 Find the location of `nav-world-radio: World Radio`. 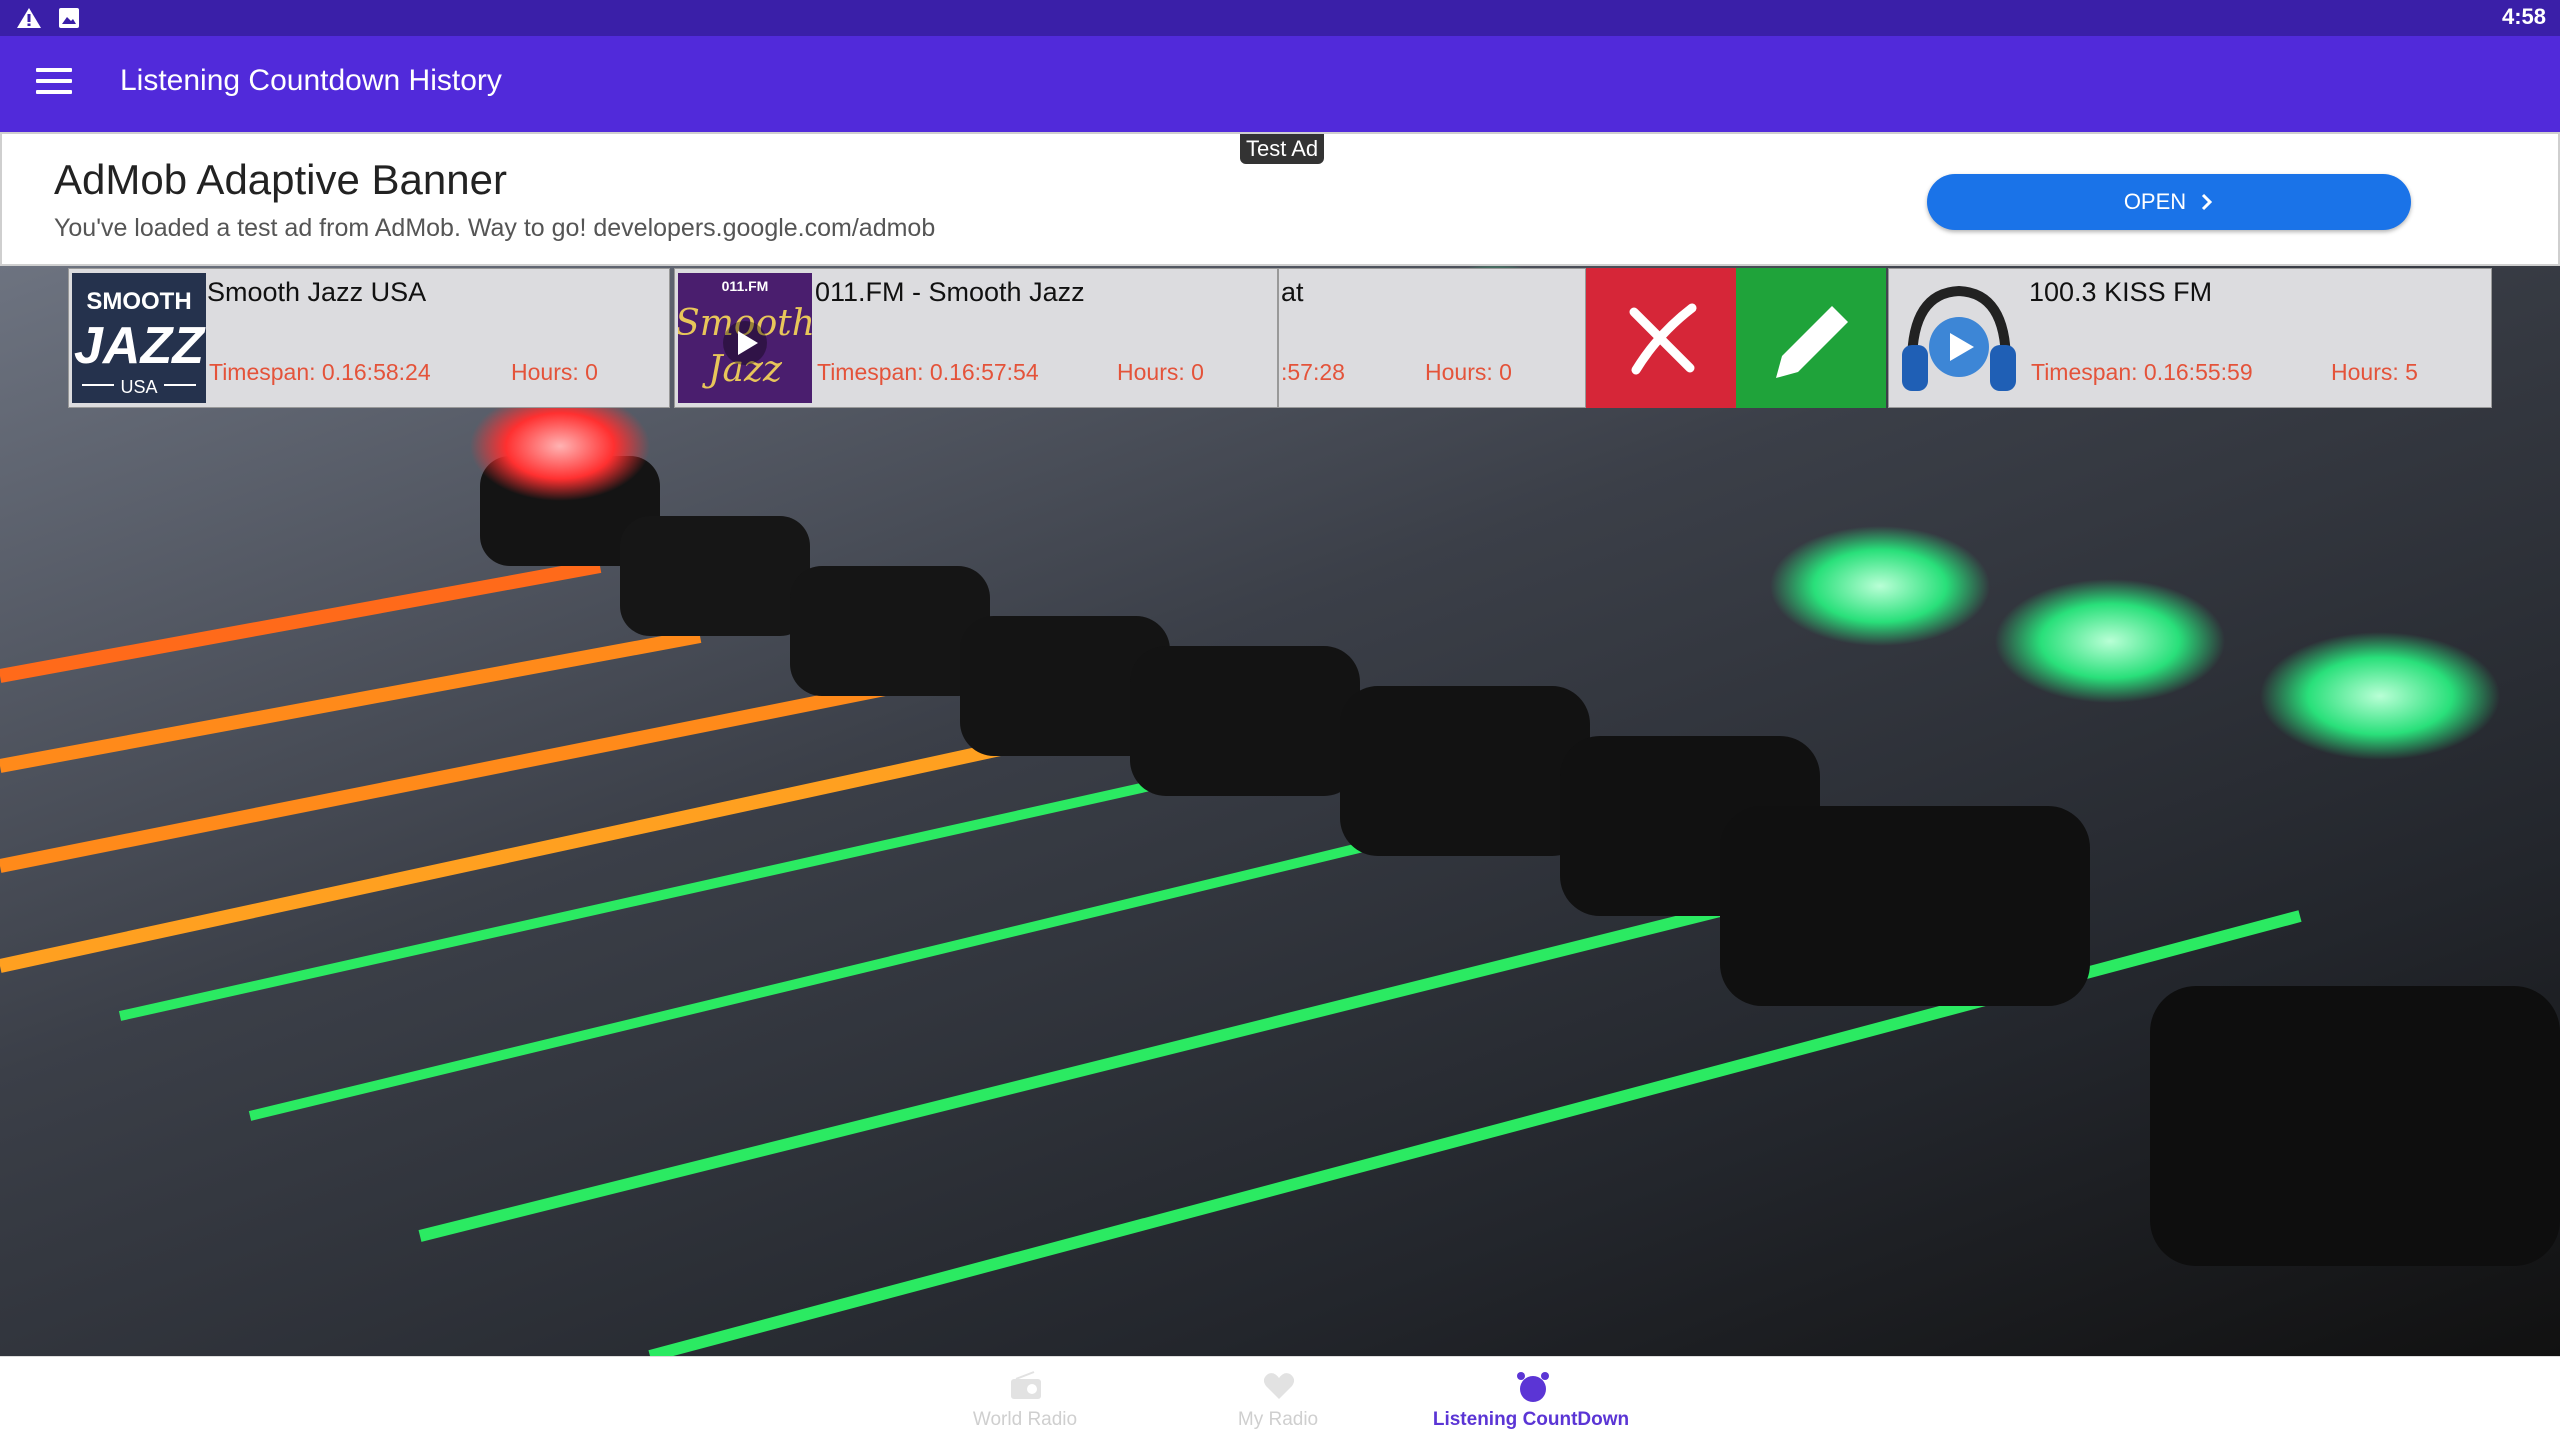

nav-world-radio: World Radio is located at coordinates (1025, 1399).